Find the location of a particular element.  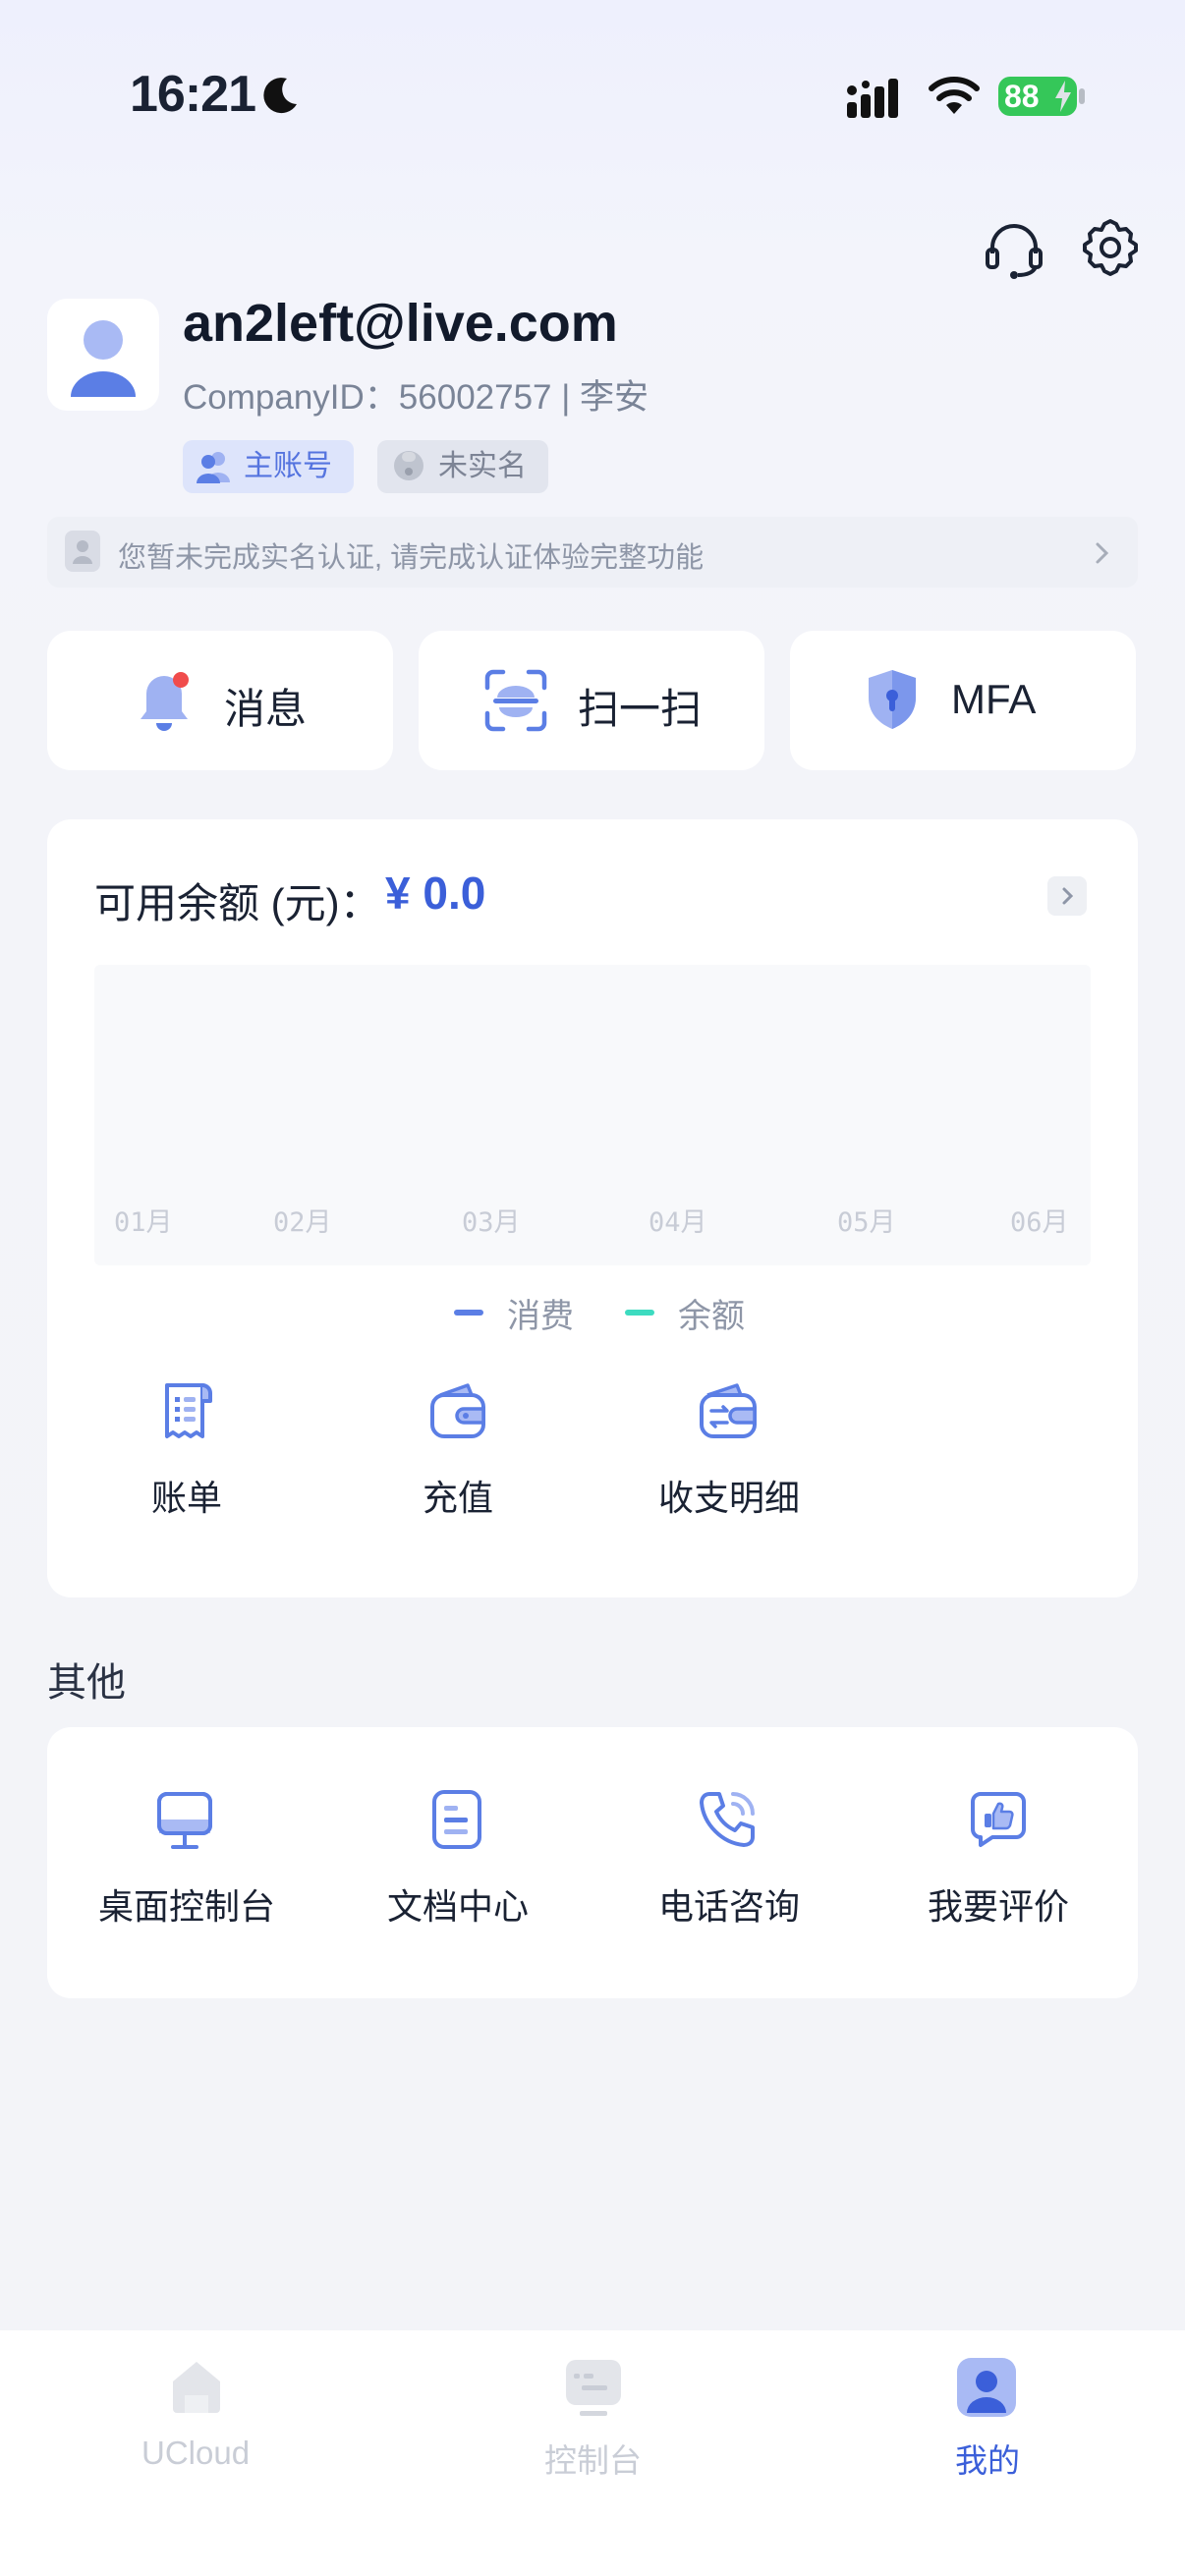

unverified-tag: 未实名 is located at coordinates (463, 466).